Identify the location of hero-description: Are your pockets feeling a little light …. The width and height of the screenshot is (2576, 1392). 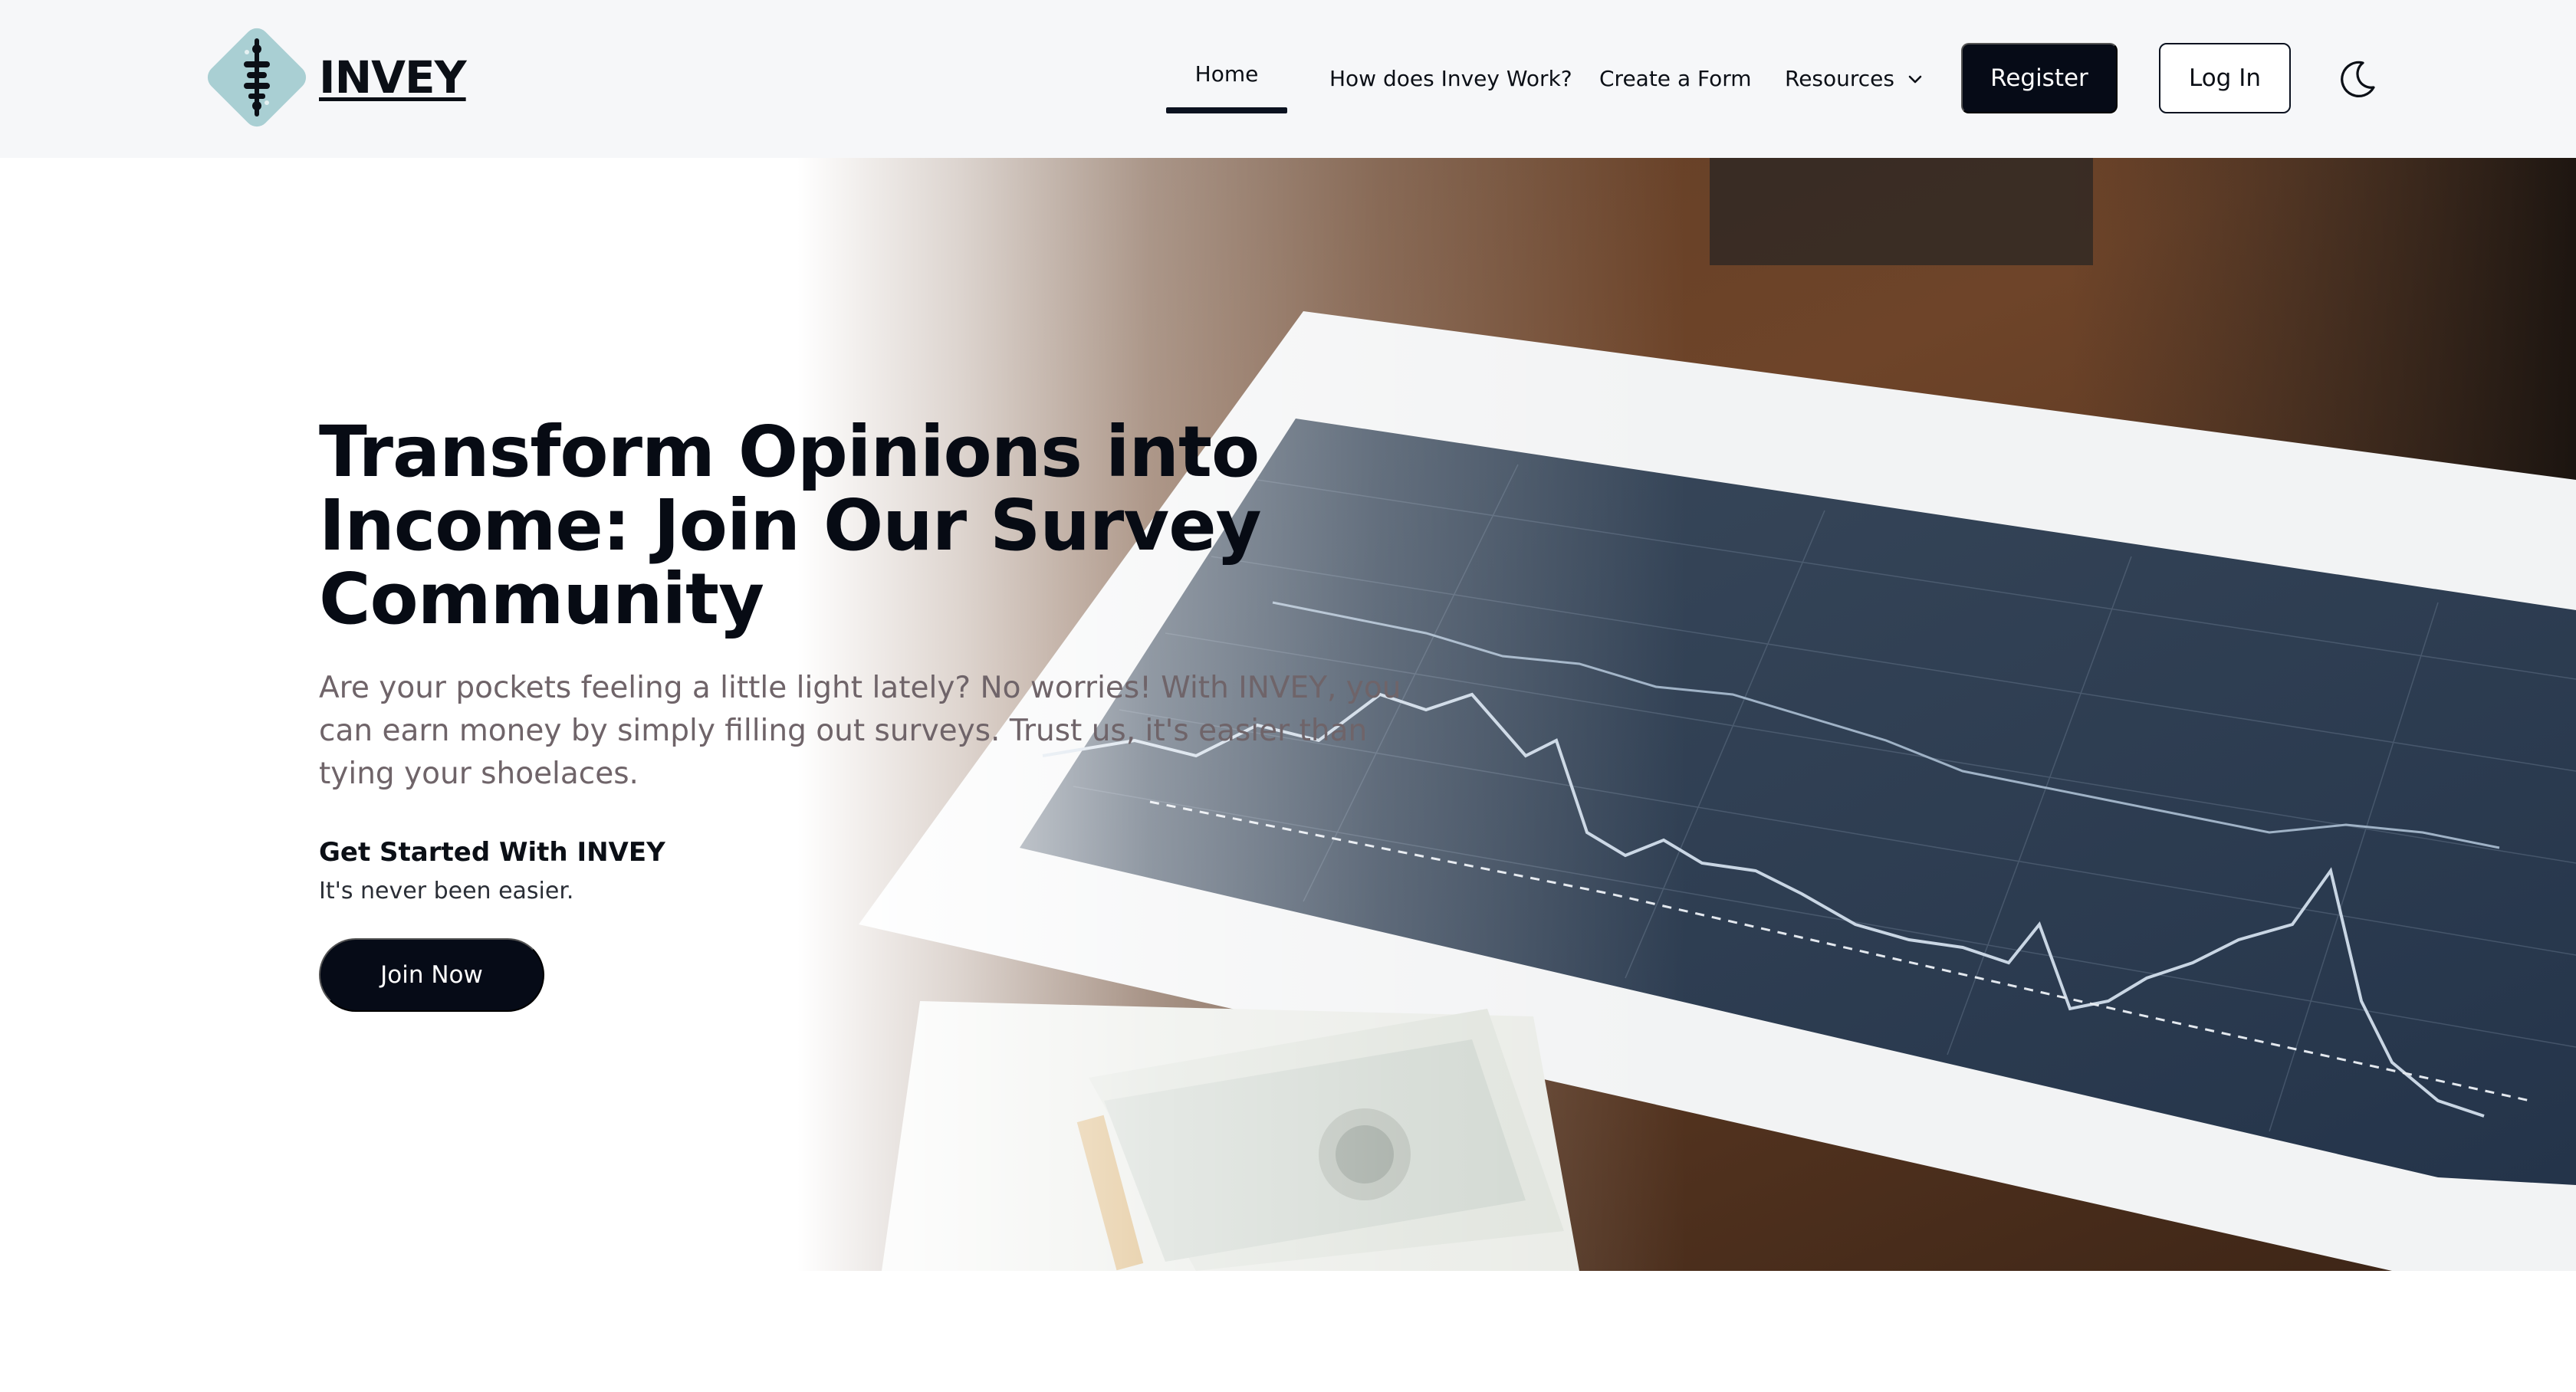
(860, 731).